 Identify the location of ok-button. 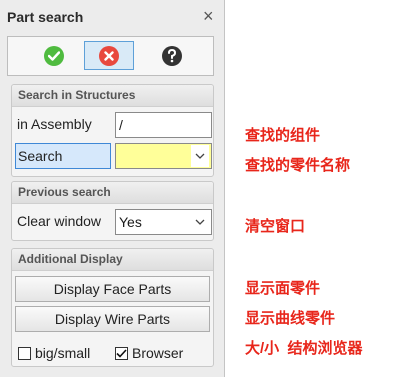
(54, 55).